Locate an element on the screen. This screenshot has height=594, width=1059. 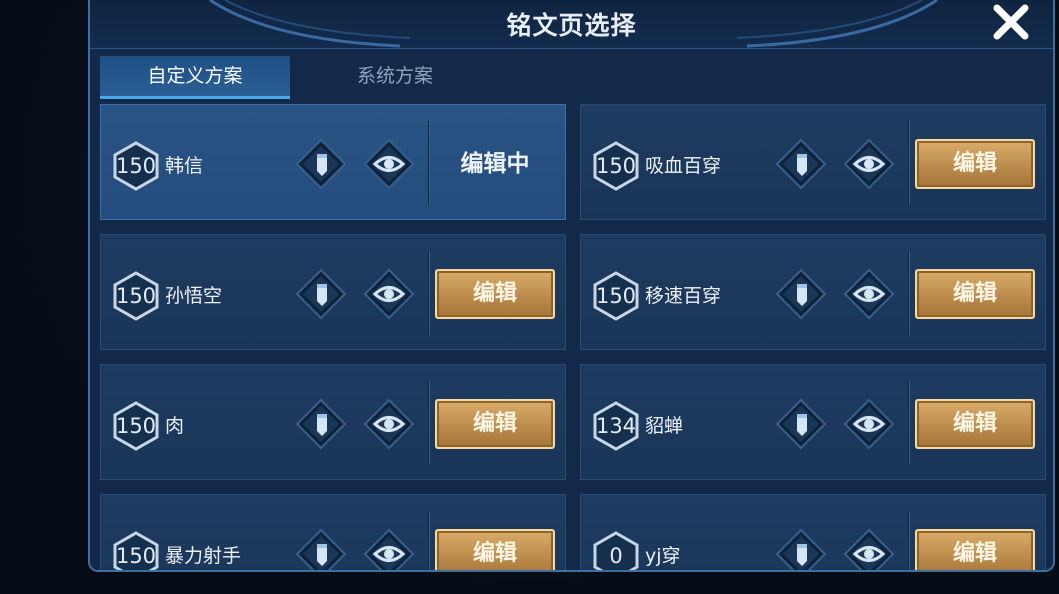
page-name: 肉 is located at coordinates (175, 426).